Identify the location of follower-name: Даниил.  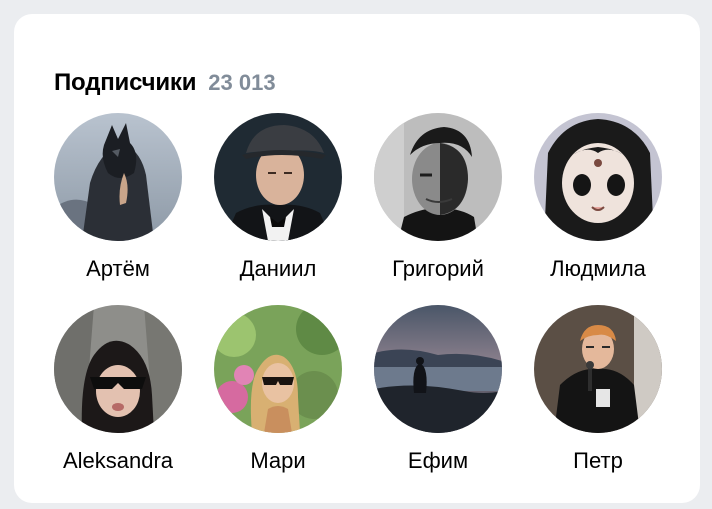
(278, 269).